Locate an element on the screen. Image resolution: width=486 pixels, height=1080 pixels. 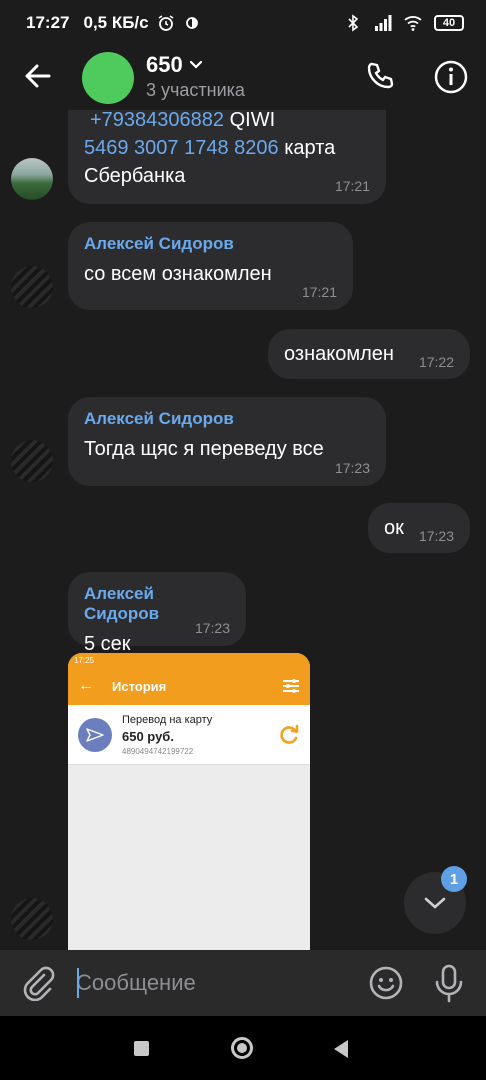
signal-icon is located at coordinates (383, 23).